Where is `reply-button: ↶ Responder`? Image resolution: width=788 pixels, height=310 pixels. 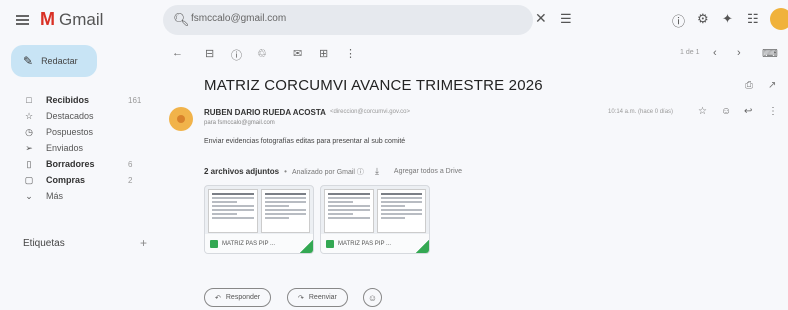
reply-button: ↶ Responder is located at coordinates (238, 297).